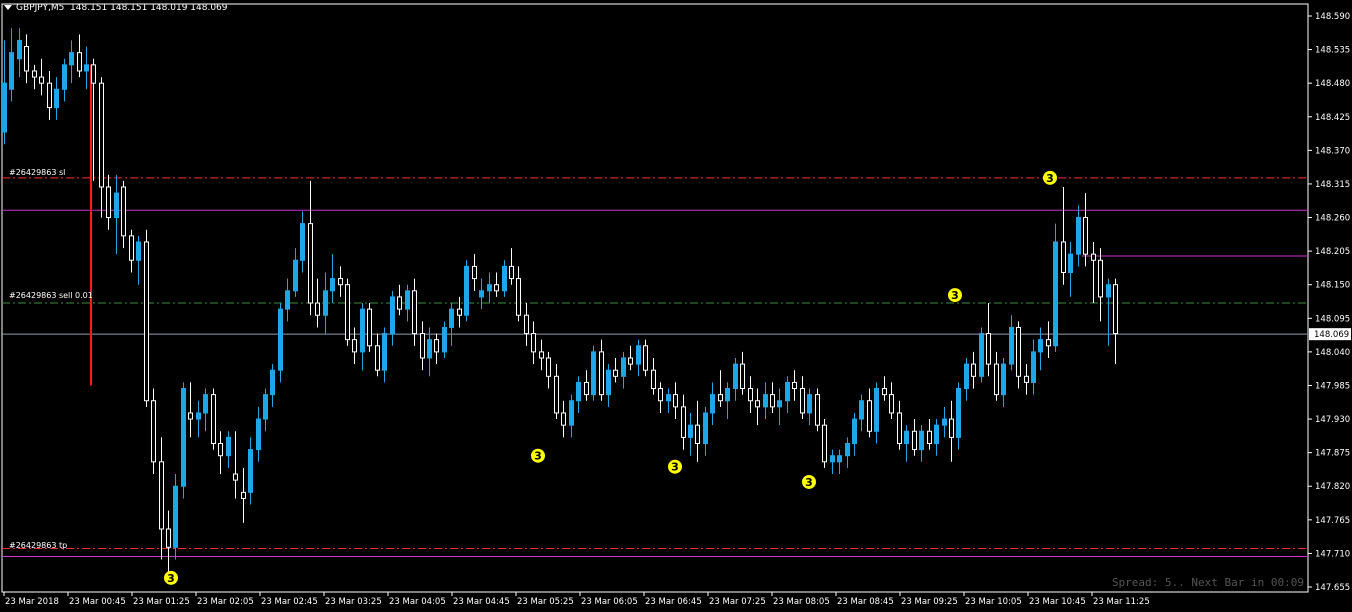  Describe the element at coordinates (1332, 420) in the screenshot. I see `y-tick-label: 147.930` at that location.